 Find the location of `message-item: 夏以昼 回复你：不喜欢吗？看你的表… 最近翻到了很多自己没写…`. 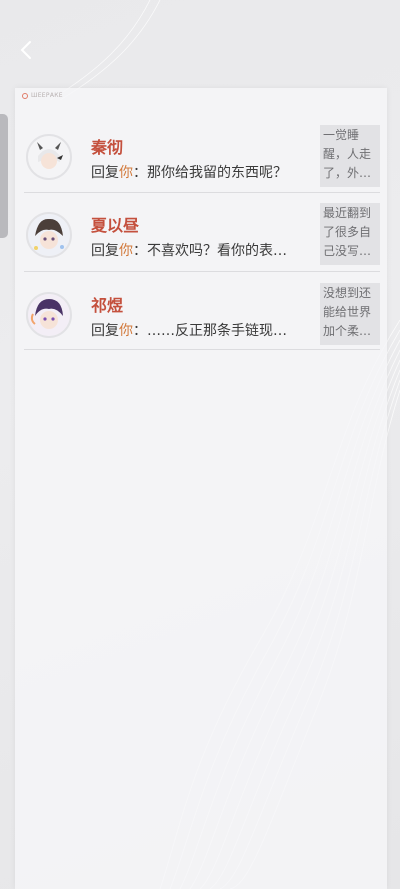

message-item: 夏以昼 回复你：不喜欢吗？看你的表… 最近翻到了很多自己没写… is located at coordinates (202, 242).